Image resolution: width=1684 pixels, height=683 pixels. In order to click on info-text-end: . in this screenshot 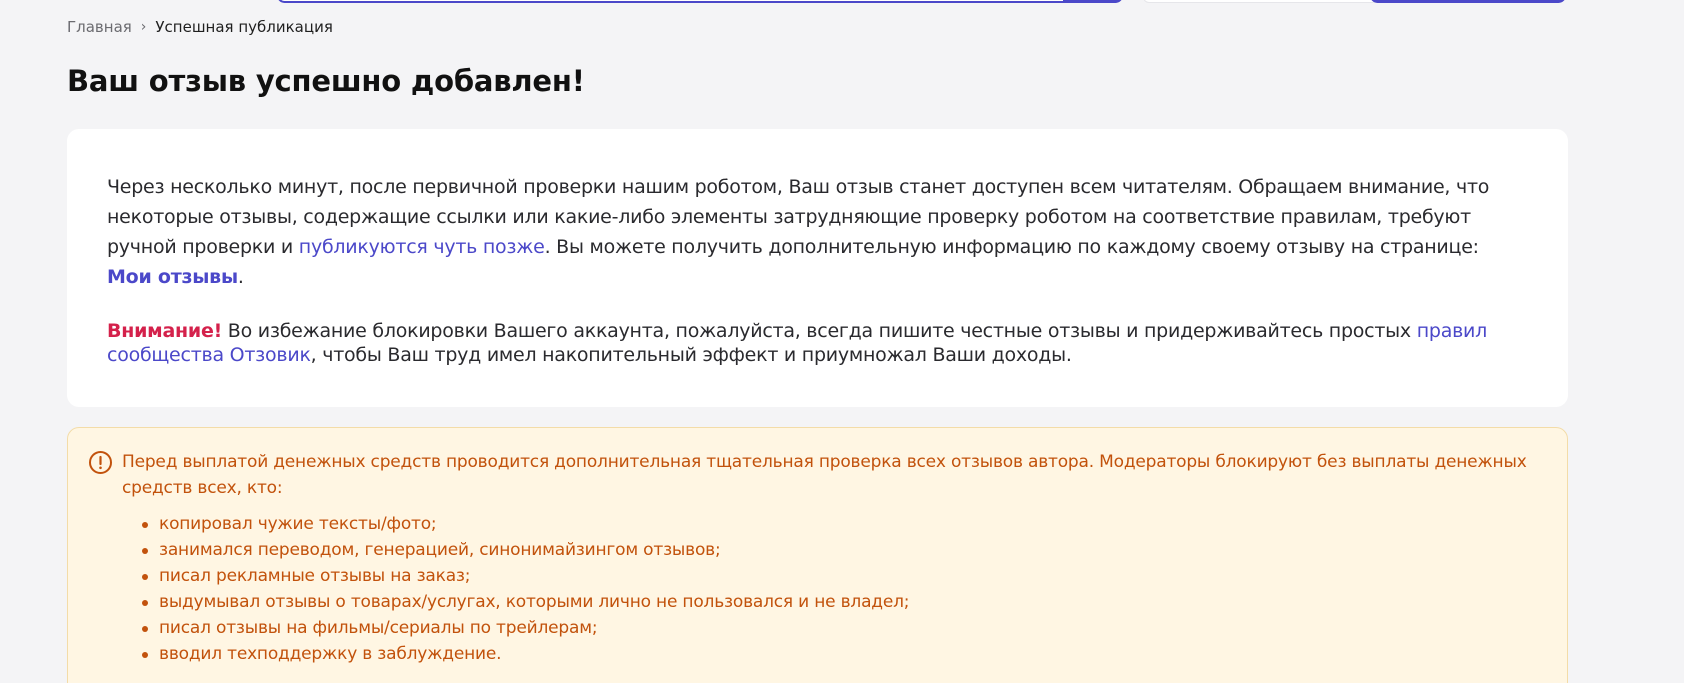, I will do `click(240, 277)`.